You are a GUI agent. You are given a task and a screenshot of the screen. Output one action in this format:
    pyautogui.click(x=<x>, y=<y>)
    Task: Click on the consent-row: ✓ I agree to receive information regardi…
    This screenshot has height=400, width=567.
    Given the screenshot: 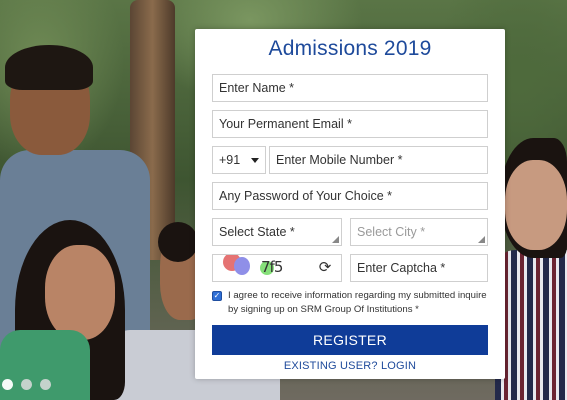 What is the action you would take?
    pyautogui.click(x=352, y=303)
    